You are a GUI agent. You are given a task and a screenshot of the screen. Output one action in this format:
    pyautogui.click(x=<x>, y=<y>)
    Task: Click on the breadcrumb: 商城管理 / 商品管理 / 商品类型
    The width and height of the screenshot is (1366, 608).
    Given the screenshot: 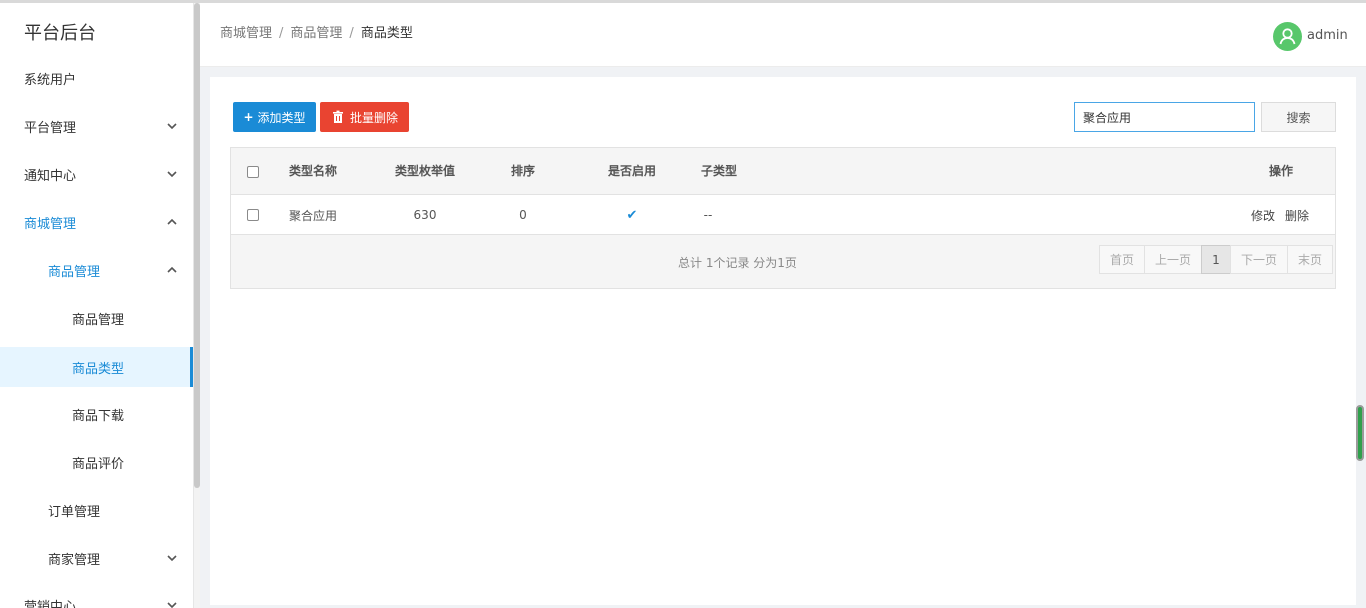 What is the action you would take?
    pyautogui.click(x=316, y=31)
    